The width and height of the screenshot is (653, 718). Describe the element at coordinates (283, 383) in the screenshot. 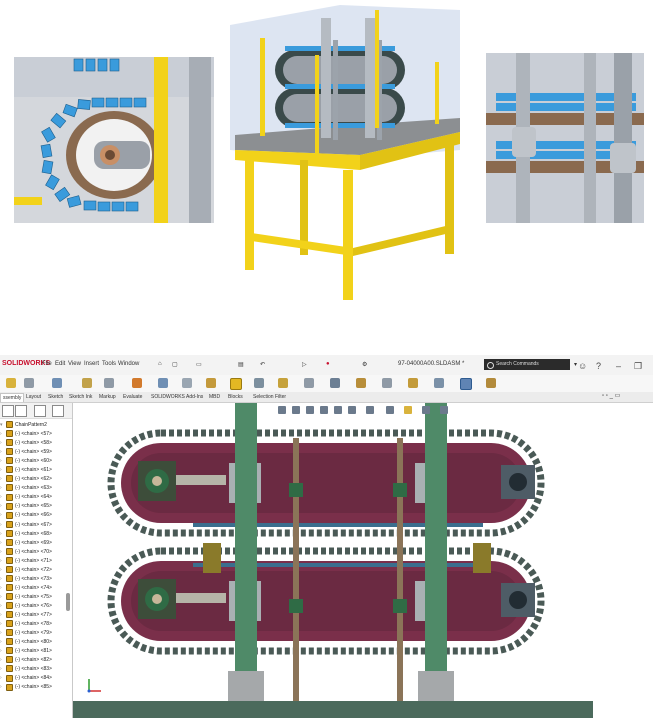

I see `bill-of-materials-icon` at that location.